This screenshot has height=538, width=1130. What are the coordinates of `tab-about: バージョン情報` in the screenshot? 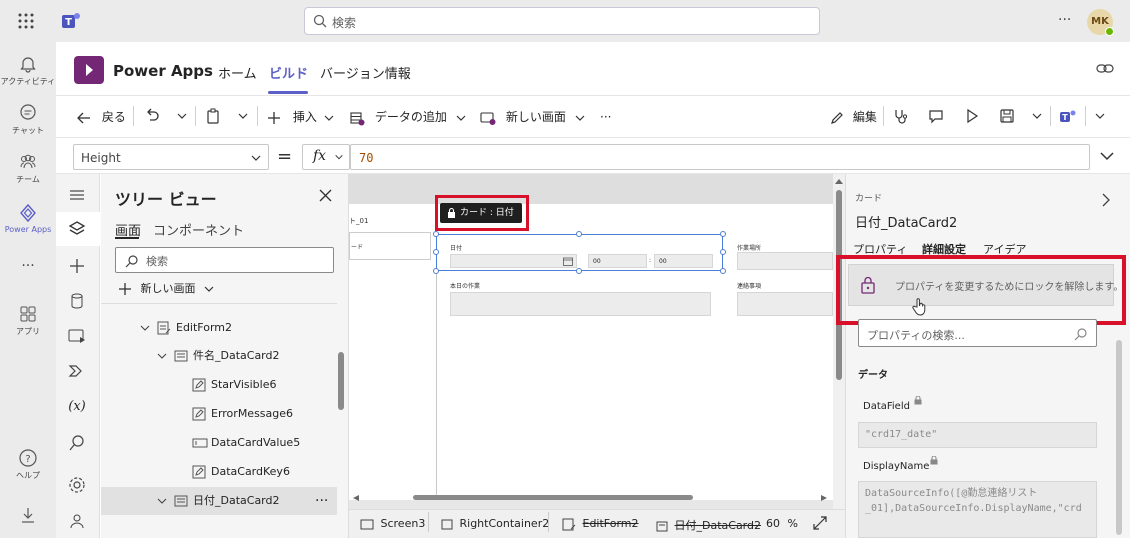 It's located at (365, 72).